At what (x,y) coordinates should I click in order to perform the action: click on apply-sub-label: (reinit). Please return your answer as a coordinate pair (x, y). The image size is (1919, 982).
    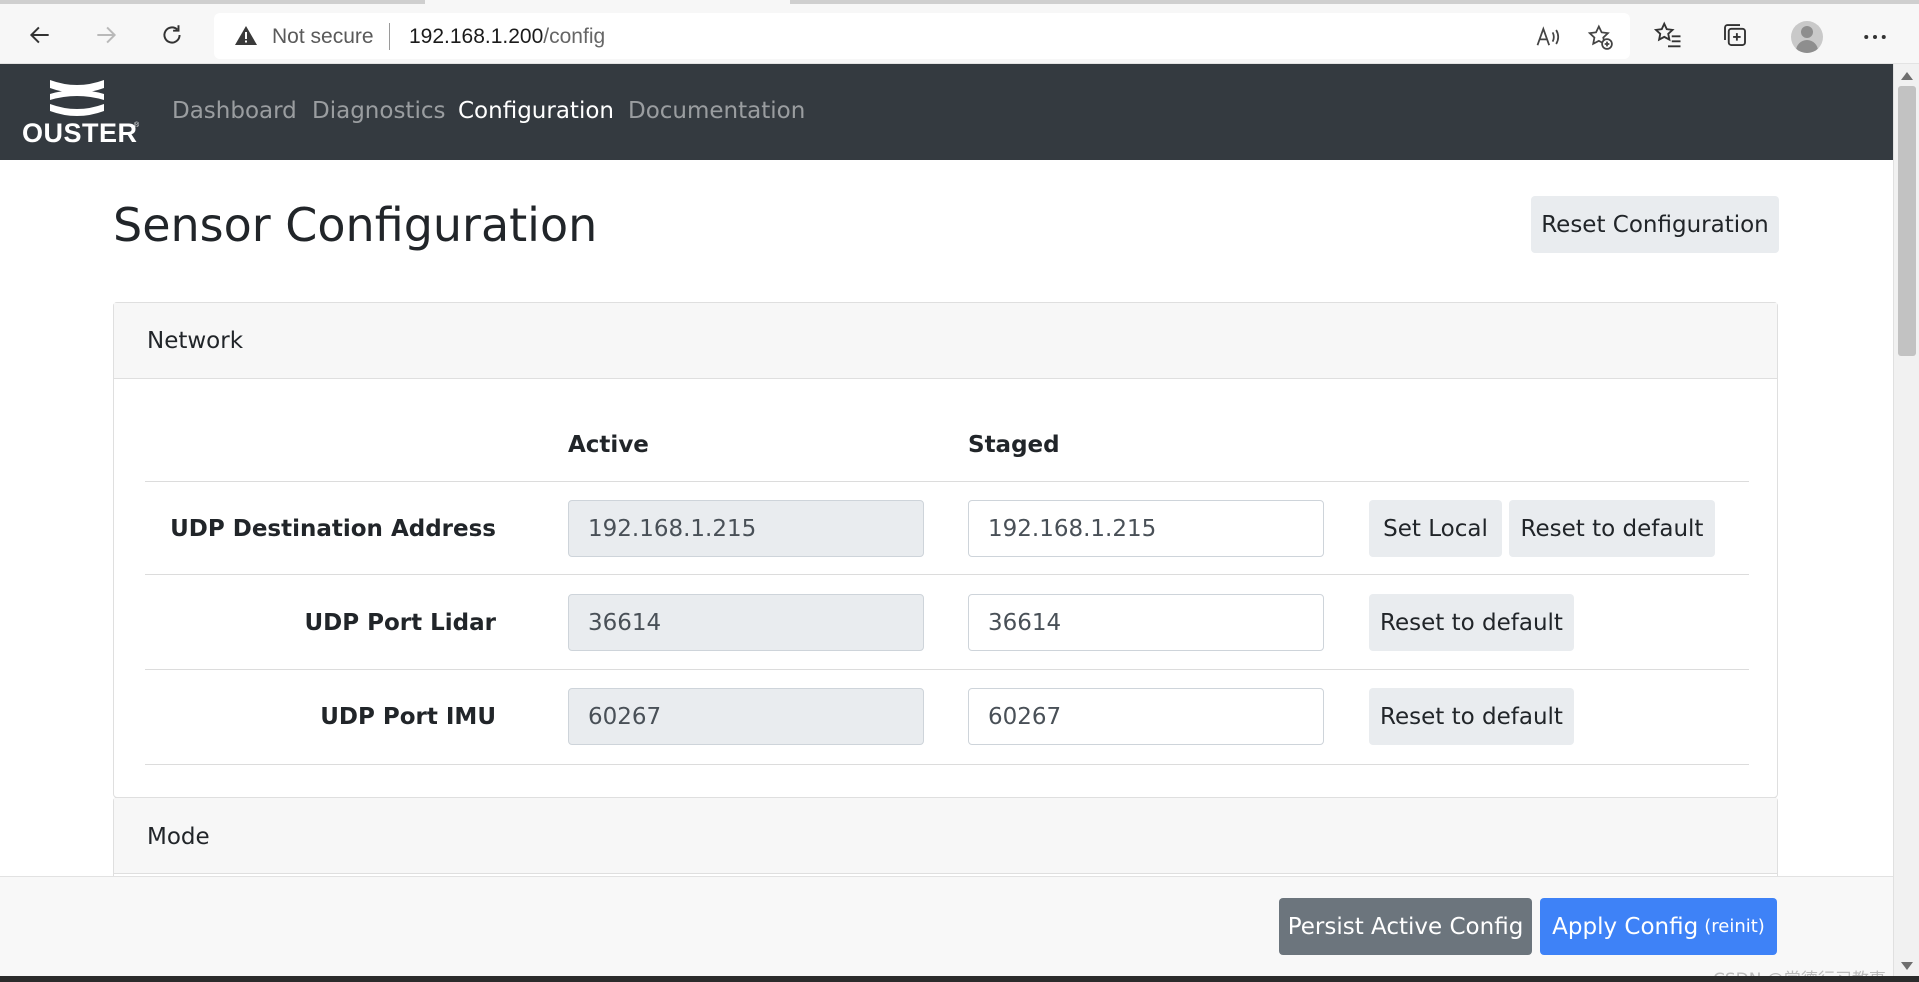
    Looking at the image, I should click on (1734, 926).